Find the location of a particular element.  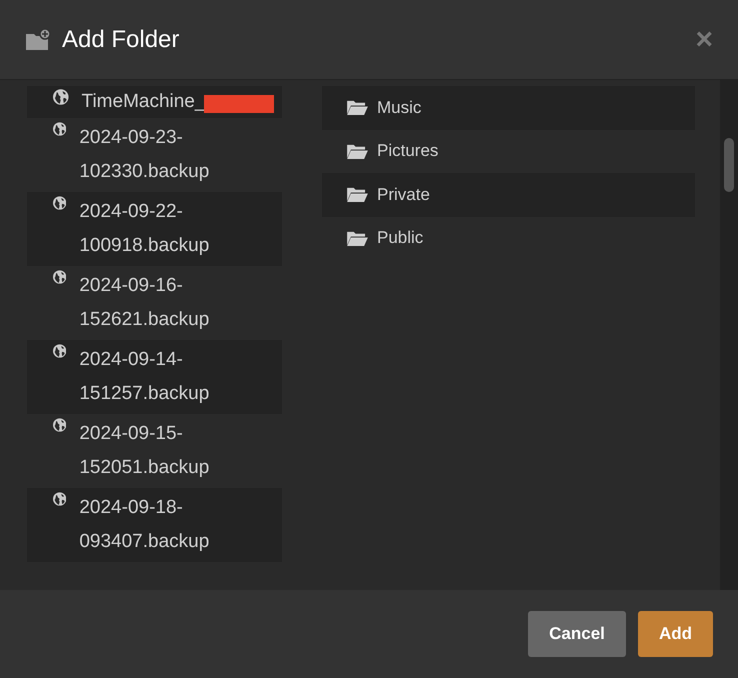

backup-name: 2024-09-22-100918.backup is located at coordinates (144, 229).